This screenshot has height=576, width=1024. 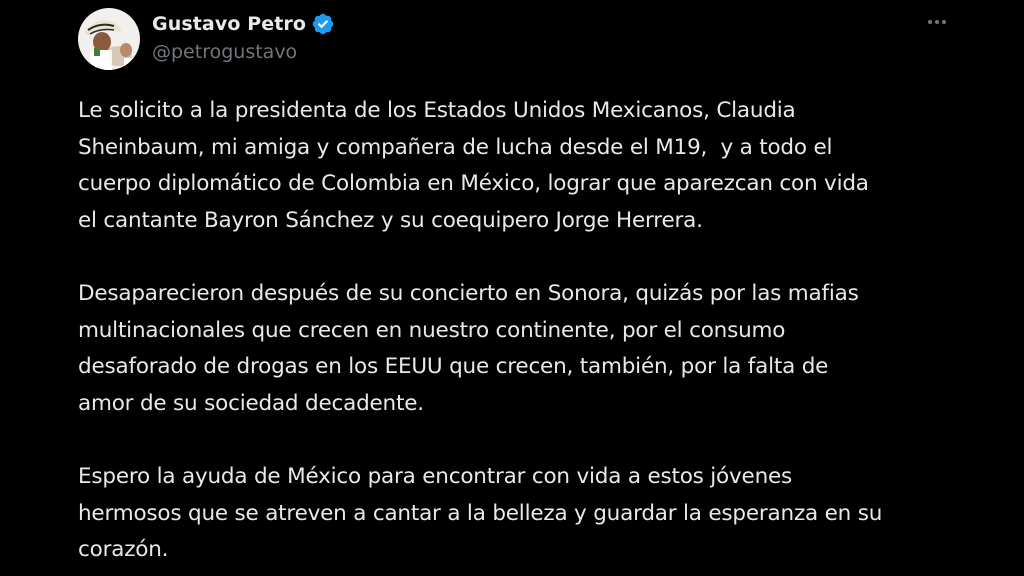 What do you see at coordinates (323, 24) in the screenshot?
I see `verified-badge-icon` at bounding box center [323, 24].